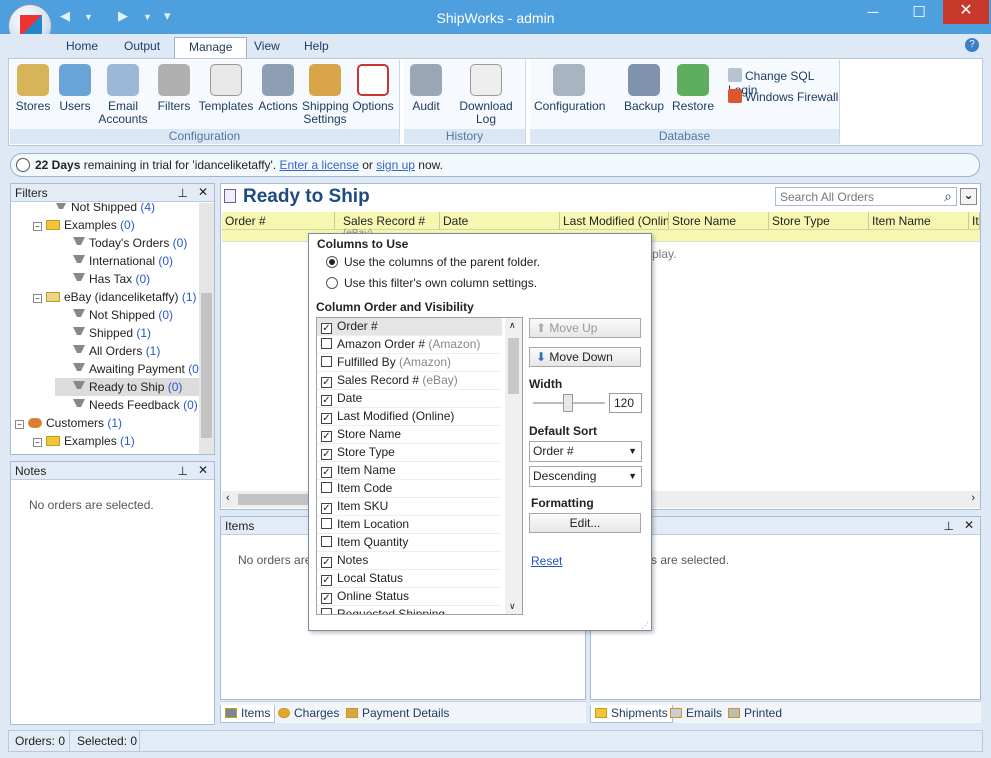 This screenshot has height=758, width=991. What do you see at coordinates (409, 345) in the screenshot?
I see `column-list-item: Amazon Order # (Amazon)` at bounding box center [409, 345].